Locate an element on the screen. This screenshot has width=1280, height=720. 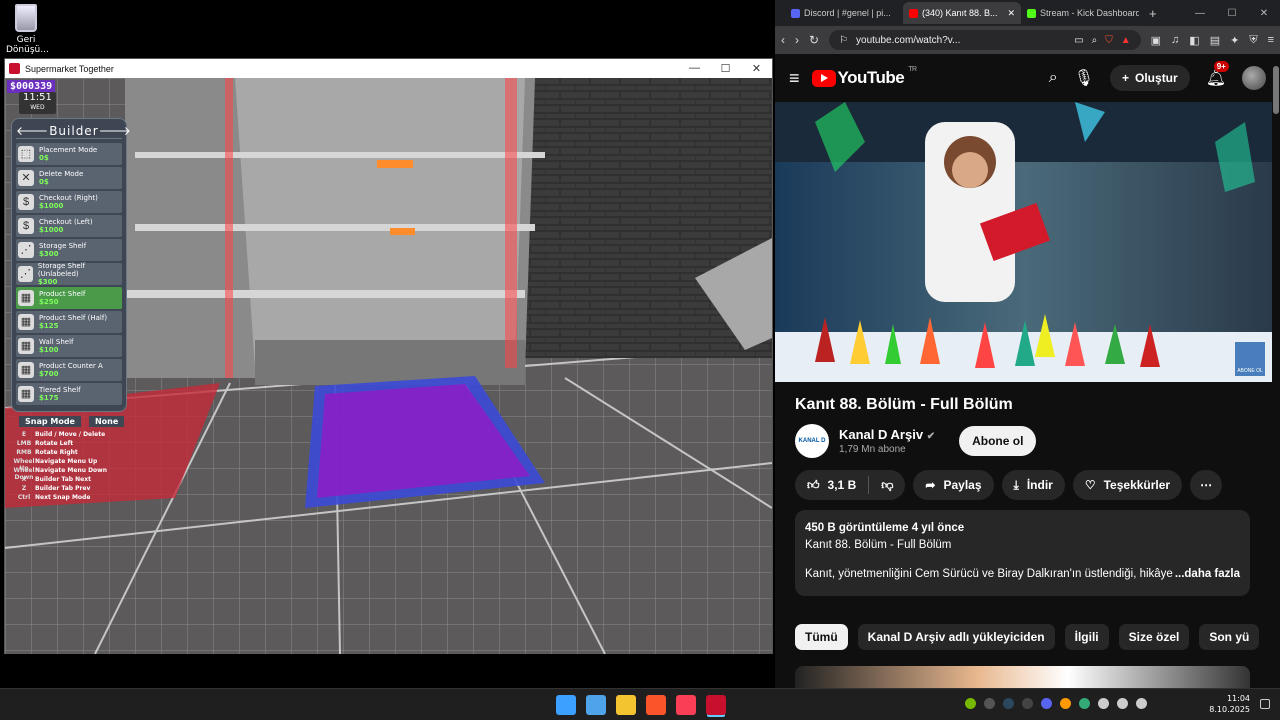
sidebar-icon: ▣ is located at coordinates (1156, 40).